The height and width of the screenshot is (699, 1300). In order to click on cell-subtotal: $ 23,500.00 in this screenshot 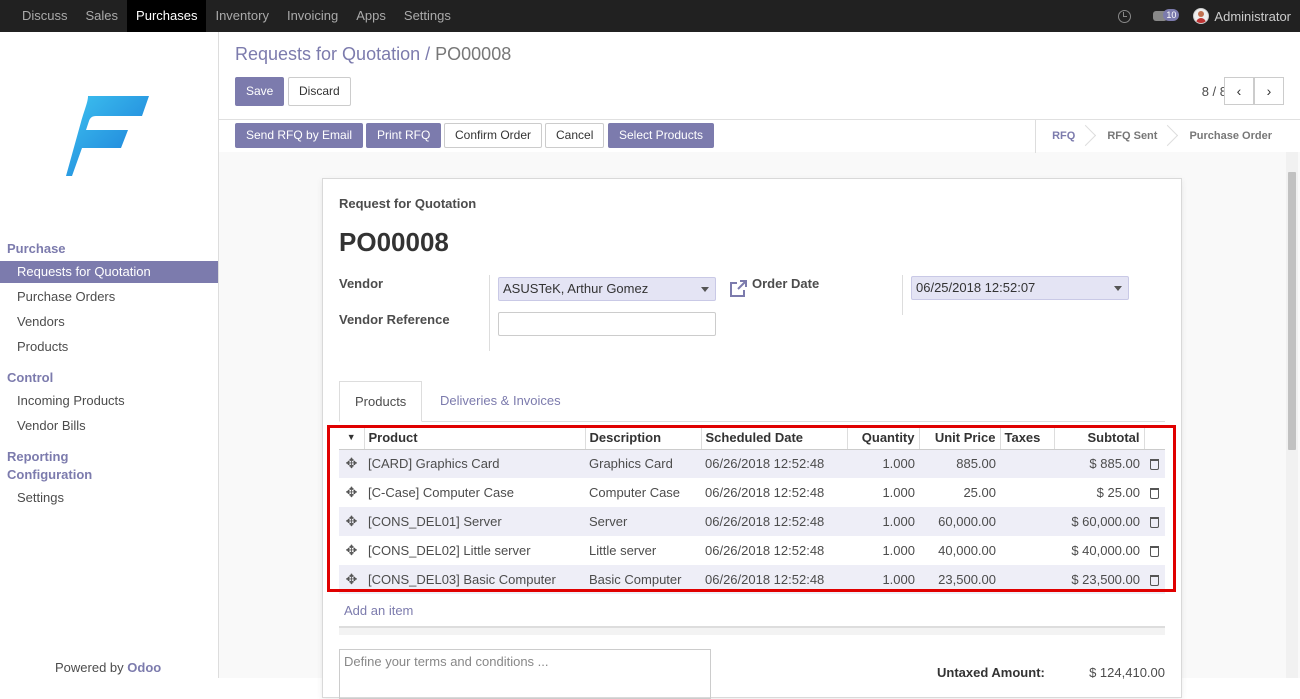, I will do `click(1099, 579)`.